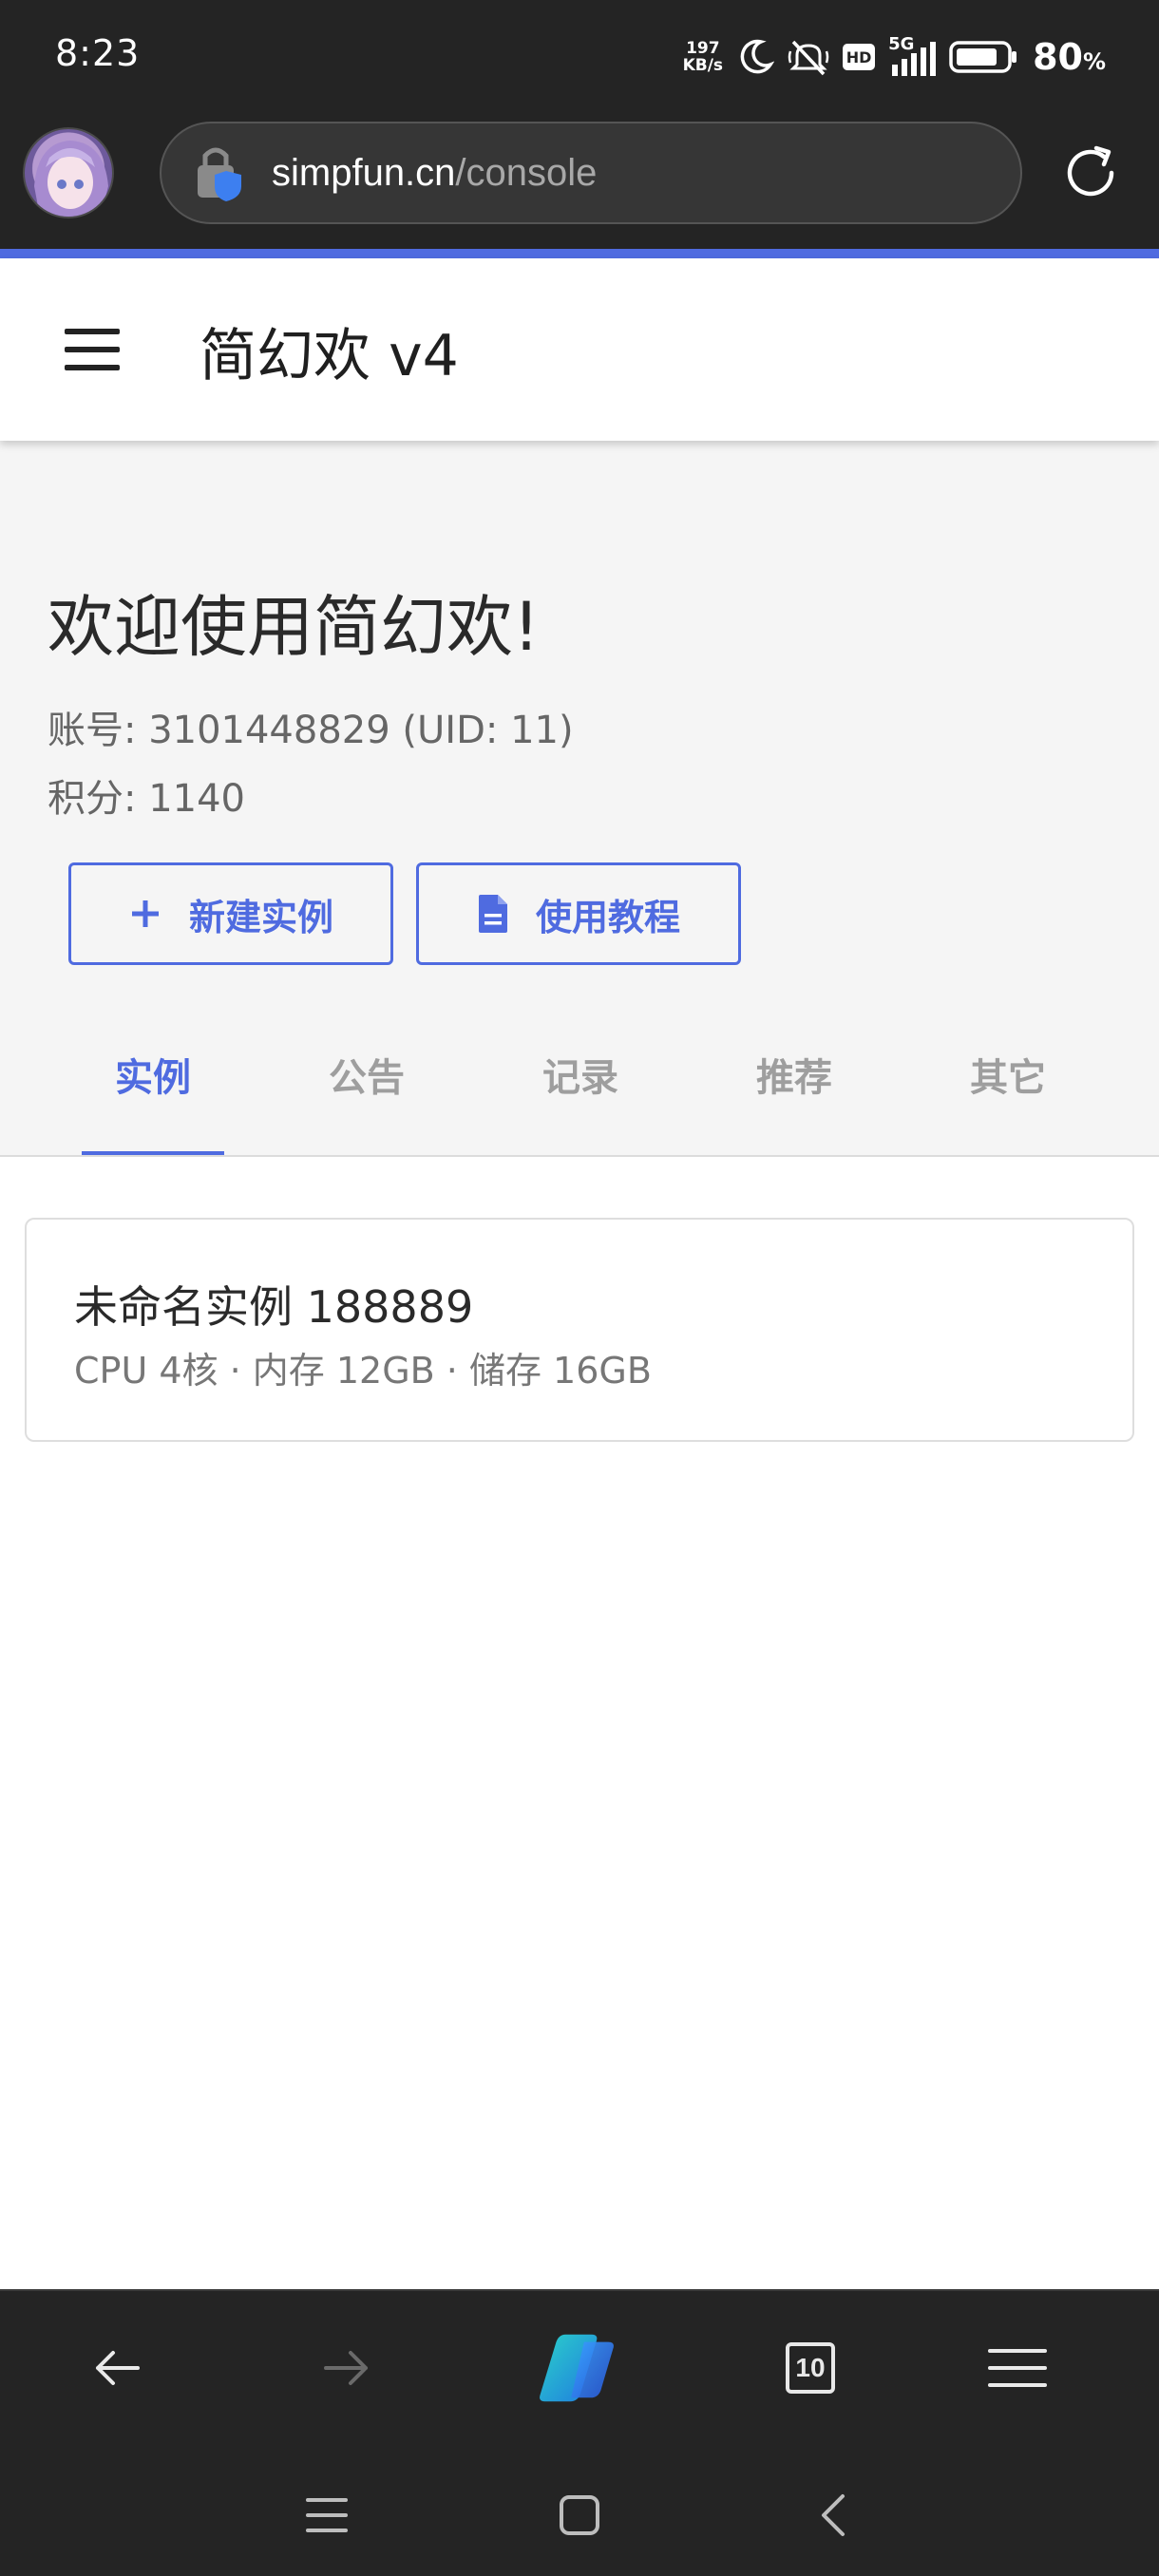 The image size is (1159, 2576). I want to click on moon-icon, so click(757, 56).